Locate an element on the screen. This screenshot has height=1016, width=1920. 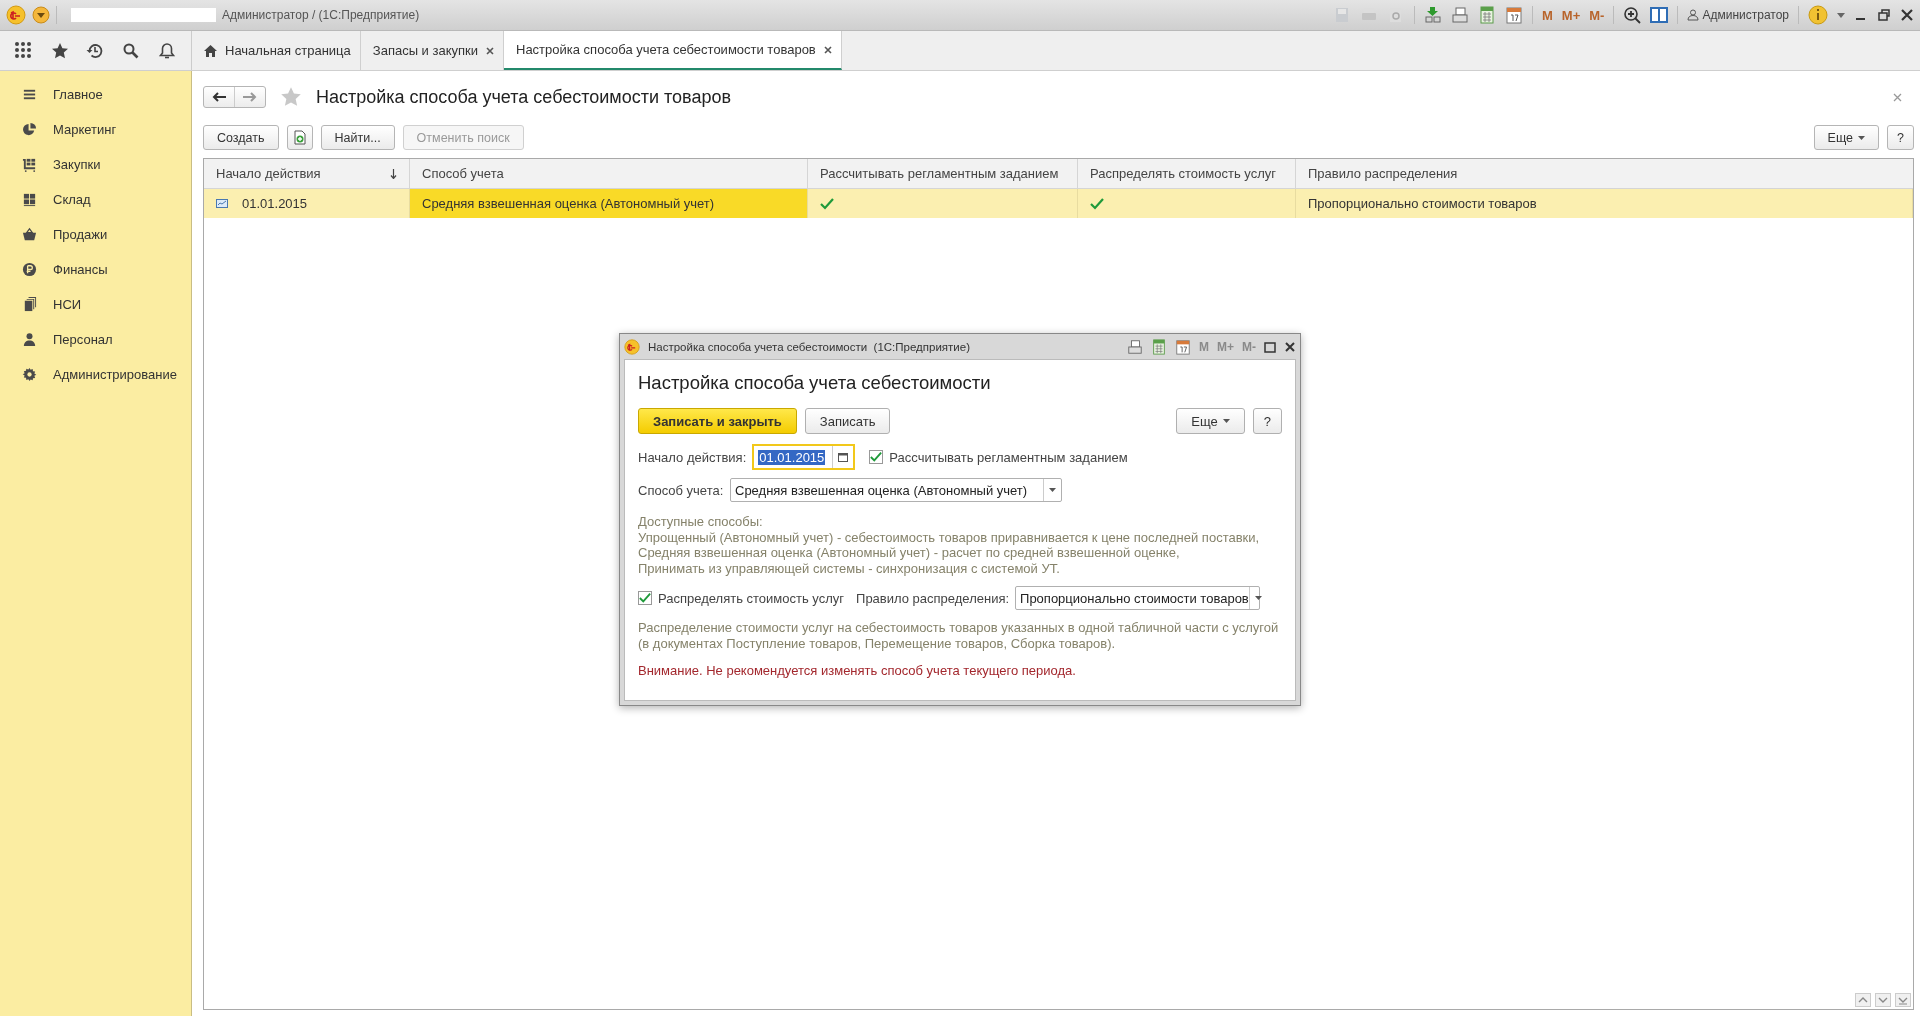
sidebar-item: Закупки is located at coordinates (95, 164).